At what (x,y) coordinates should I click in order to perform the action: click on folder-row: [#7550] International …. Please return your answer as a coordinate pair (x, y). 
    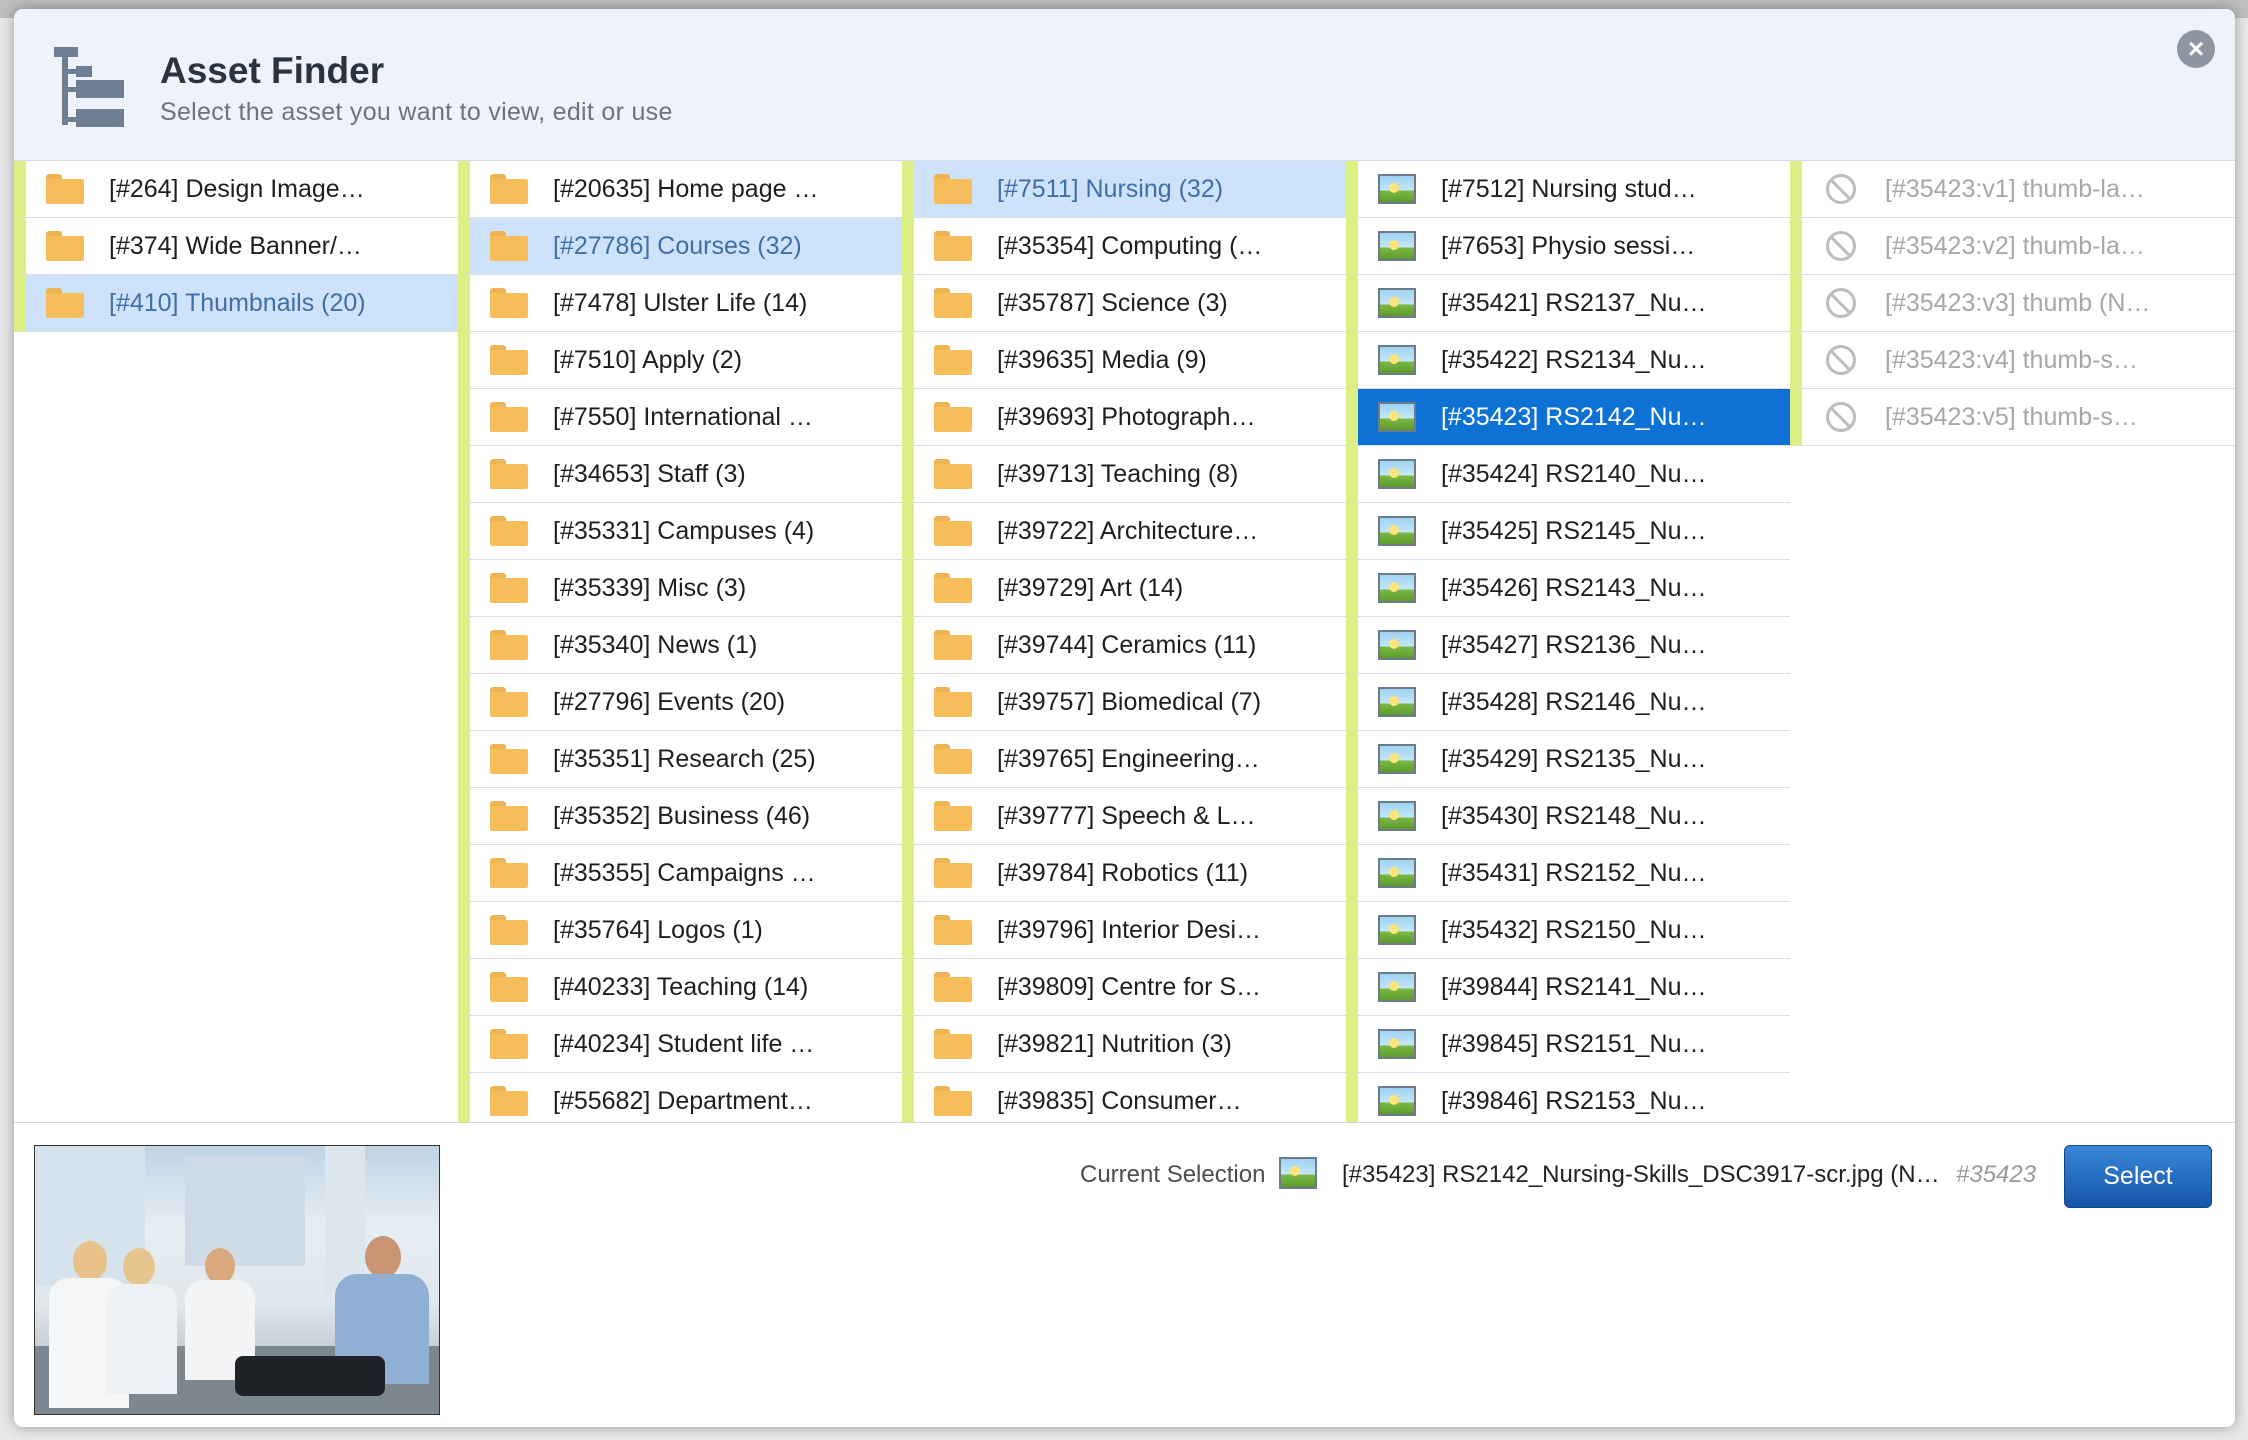
    Looking at the image, I should click on (680, 417).